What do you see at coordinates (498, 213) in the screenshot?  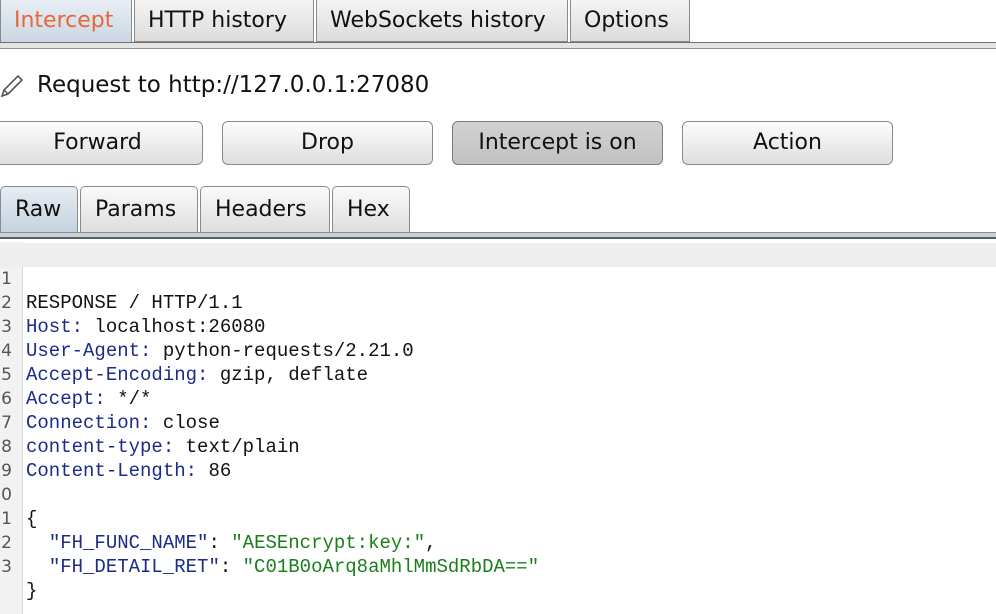 I see `message-editor-tabs: Raw Params Headers Hex` at bounding box center [498, 213].